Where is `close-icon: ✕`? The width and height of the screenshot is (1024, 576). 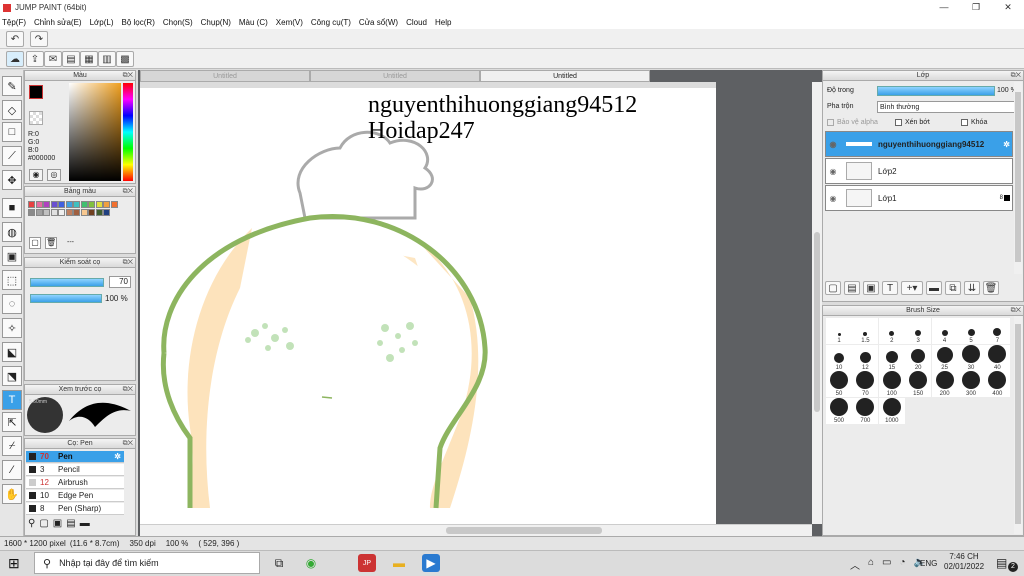
close-icon: ✕ is located at coordinates (1008, 7).